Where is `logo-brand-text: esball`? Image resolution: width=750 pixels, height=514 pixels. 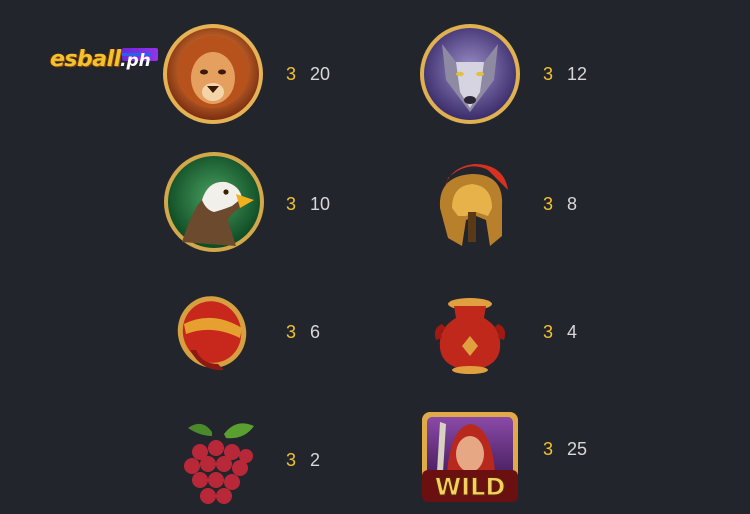 logo-brand-text: esball is located at coordinates (85, 59).